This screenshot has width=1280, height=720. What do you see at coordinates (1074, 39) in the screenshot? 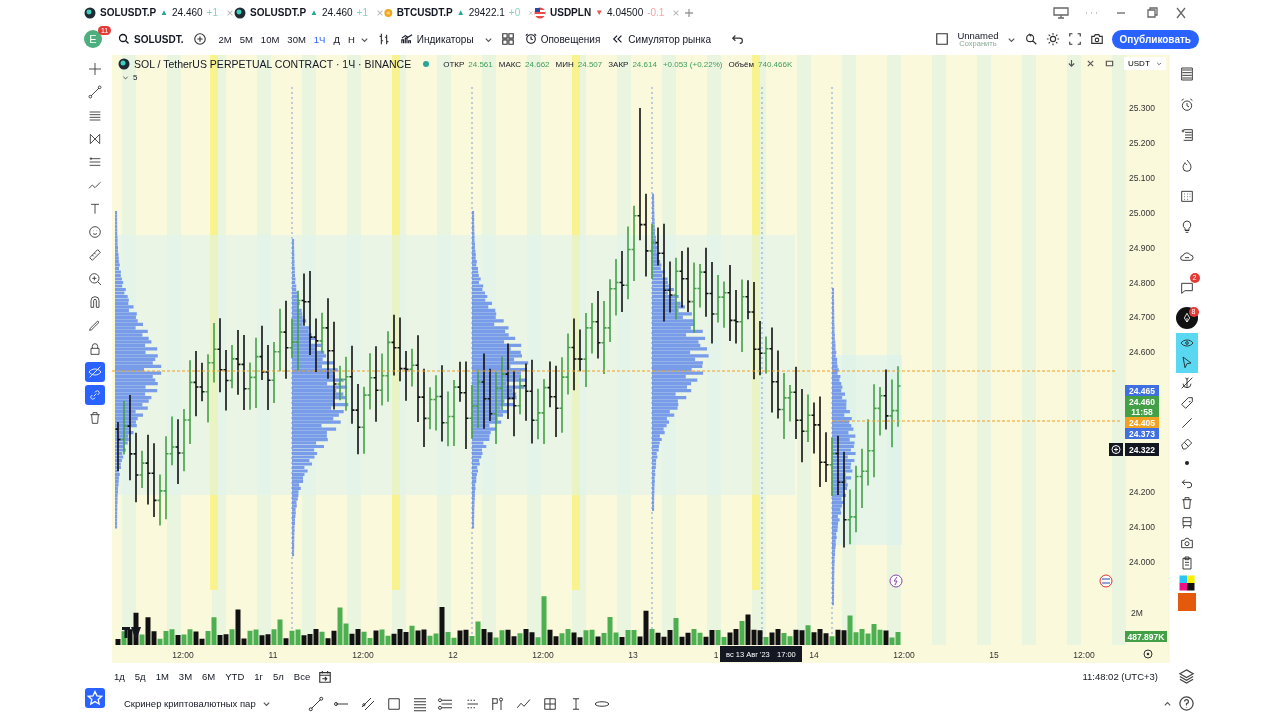
I see `fullscreen-icon` at bounding box center [1074, 39].